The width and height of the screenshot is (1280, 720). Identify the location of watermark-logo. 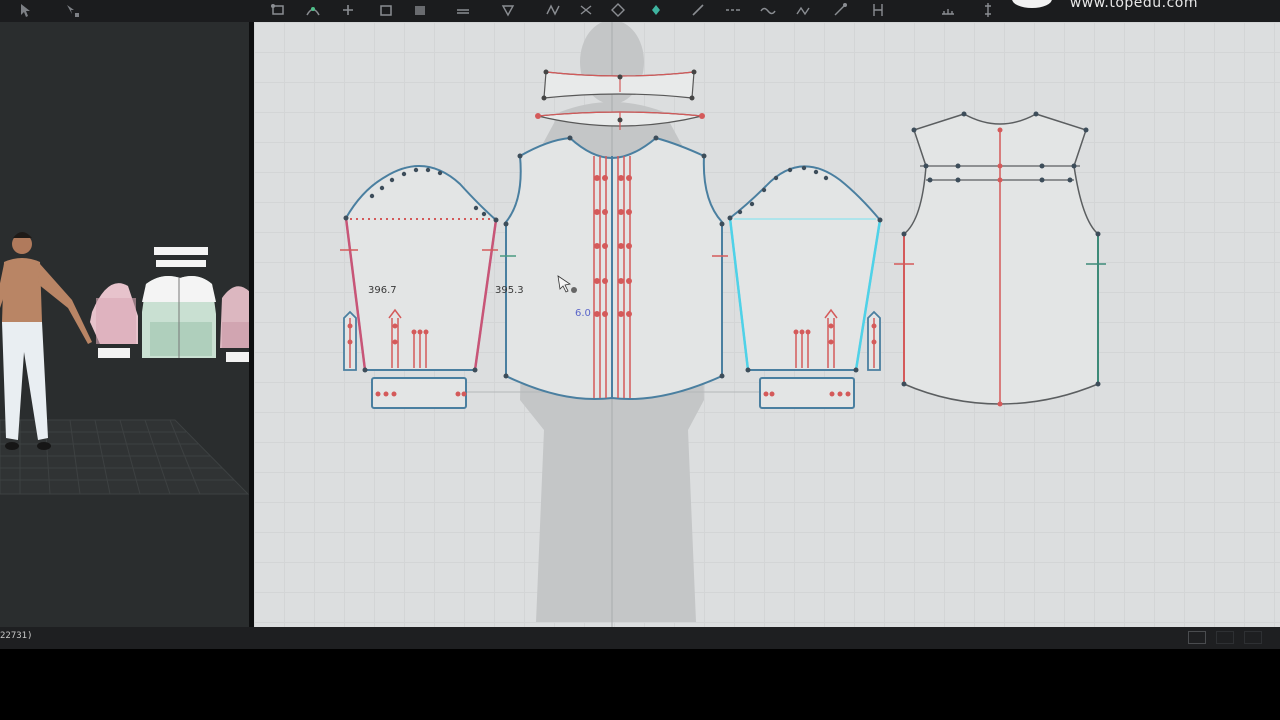
(1032, 4).